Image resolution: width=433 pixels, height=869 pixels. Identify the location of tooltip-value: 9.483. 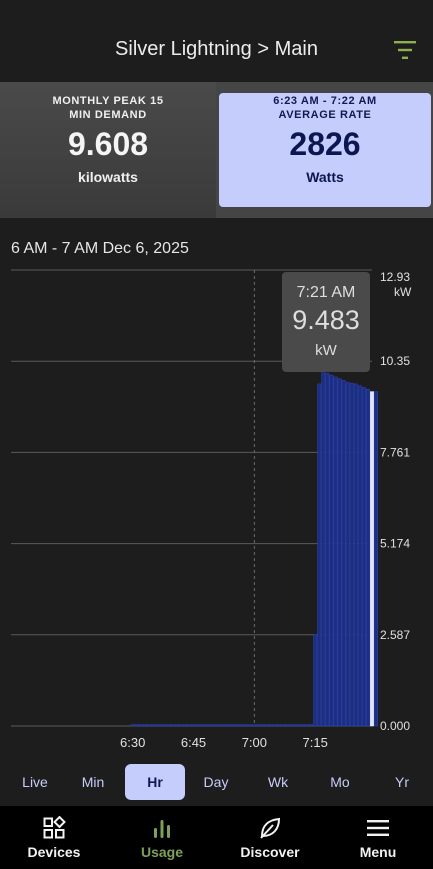
(326, 320).